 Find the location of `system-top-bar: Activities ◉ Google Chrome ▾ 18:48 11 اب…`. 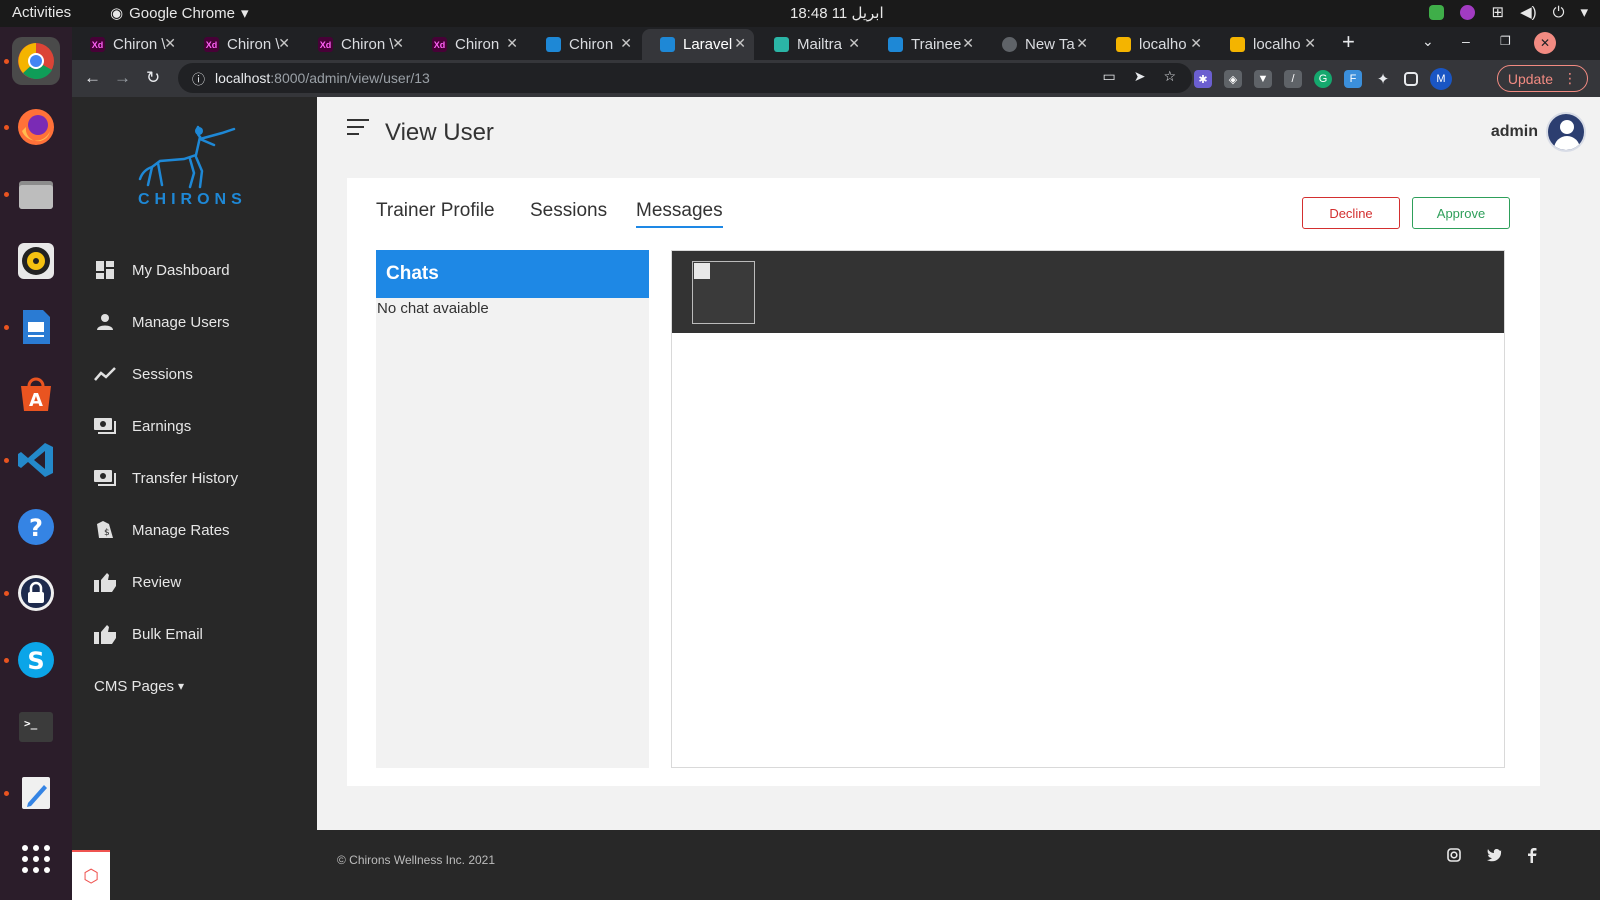

system-top-bar: Activities ◉ Google Chrome ▾ 18:48 11 اب… is located at coordinates (800, 13).